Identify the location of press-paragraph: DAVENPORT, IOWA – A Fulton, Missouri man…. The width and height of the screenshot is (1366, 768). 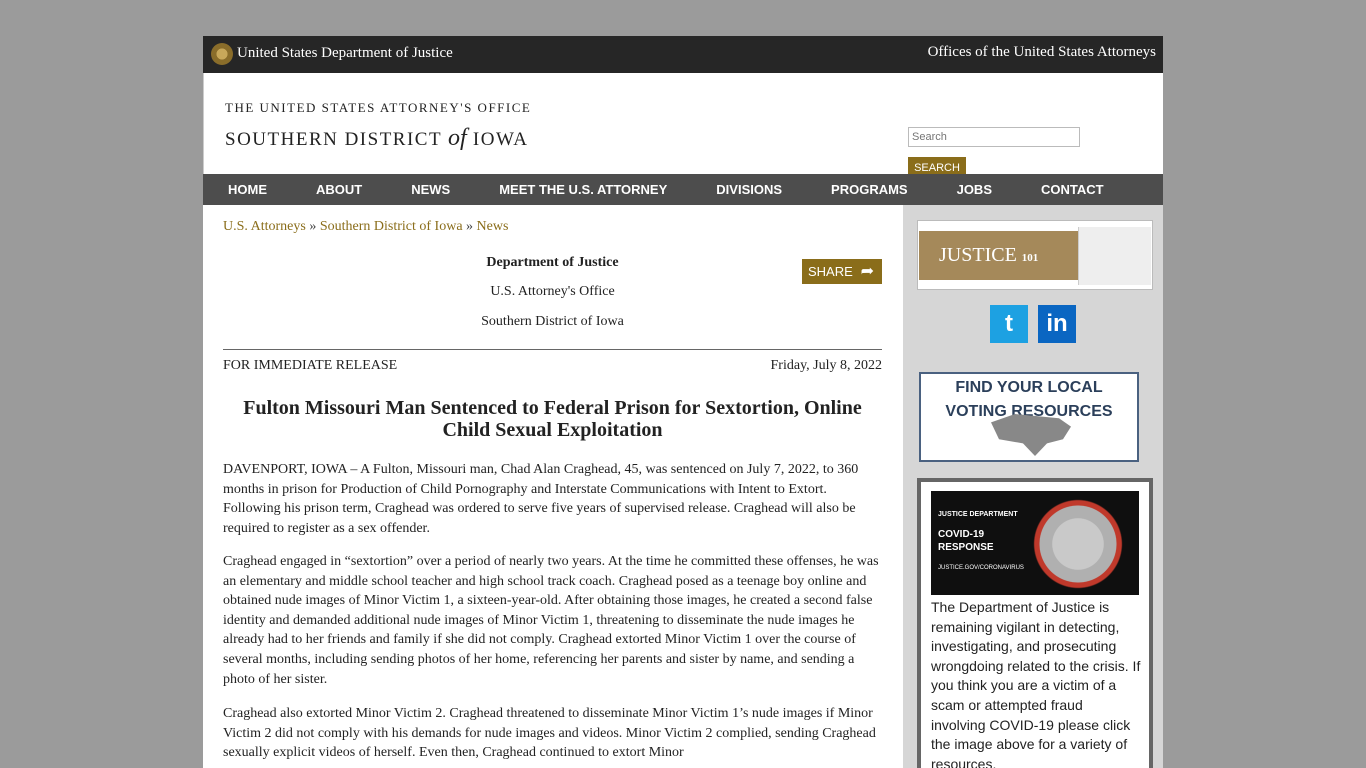
(541, 499).